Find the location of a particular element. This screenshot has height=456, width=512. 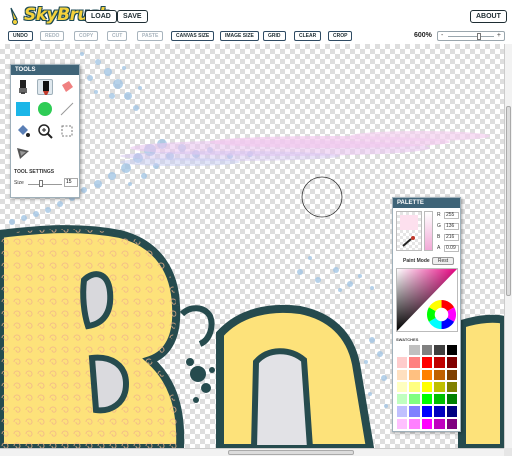

crop-button: CROP is located at coordinates (340, 36).